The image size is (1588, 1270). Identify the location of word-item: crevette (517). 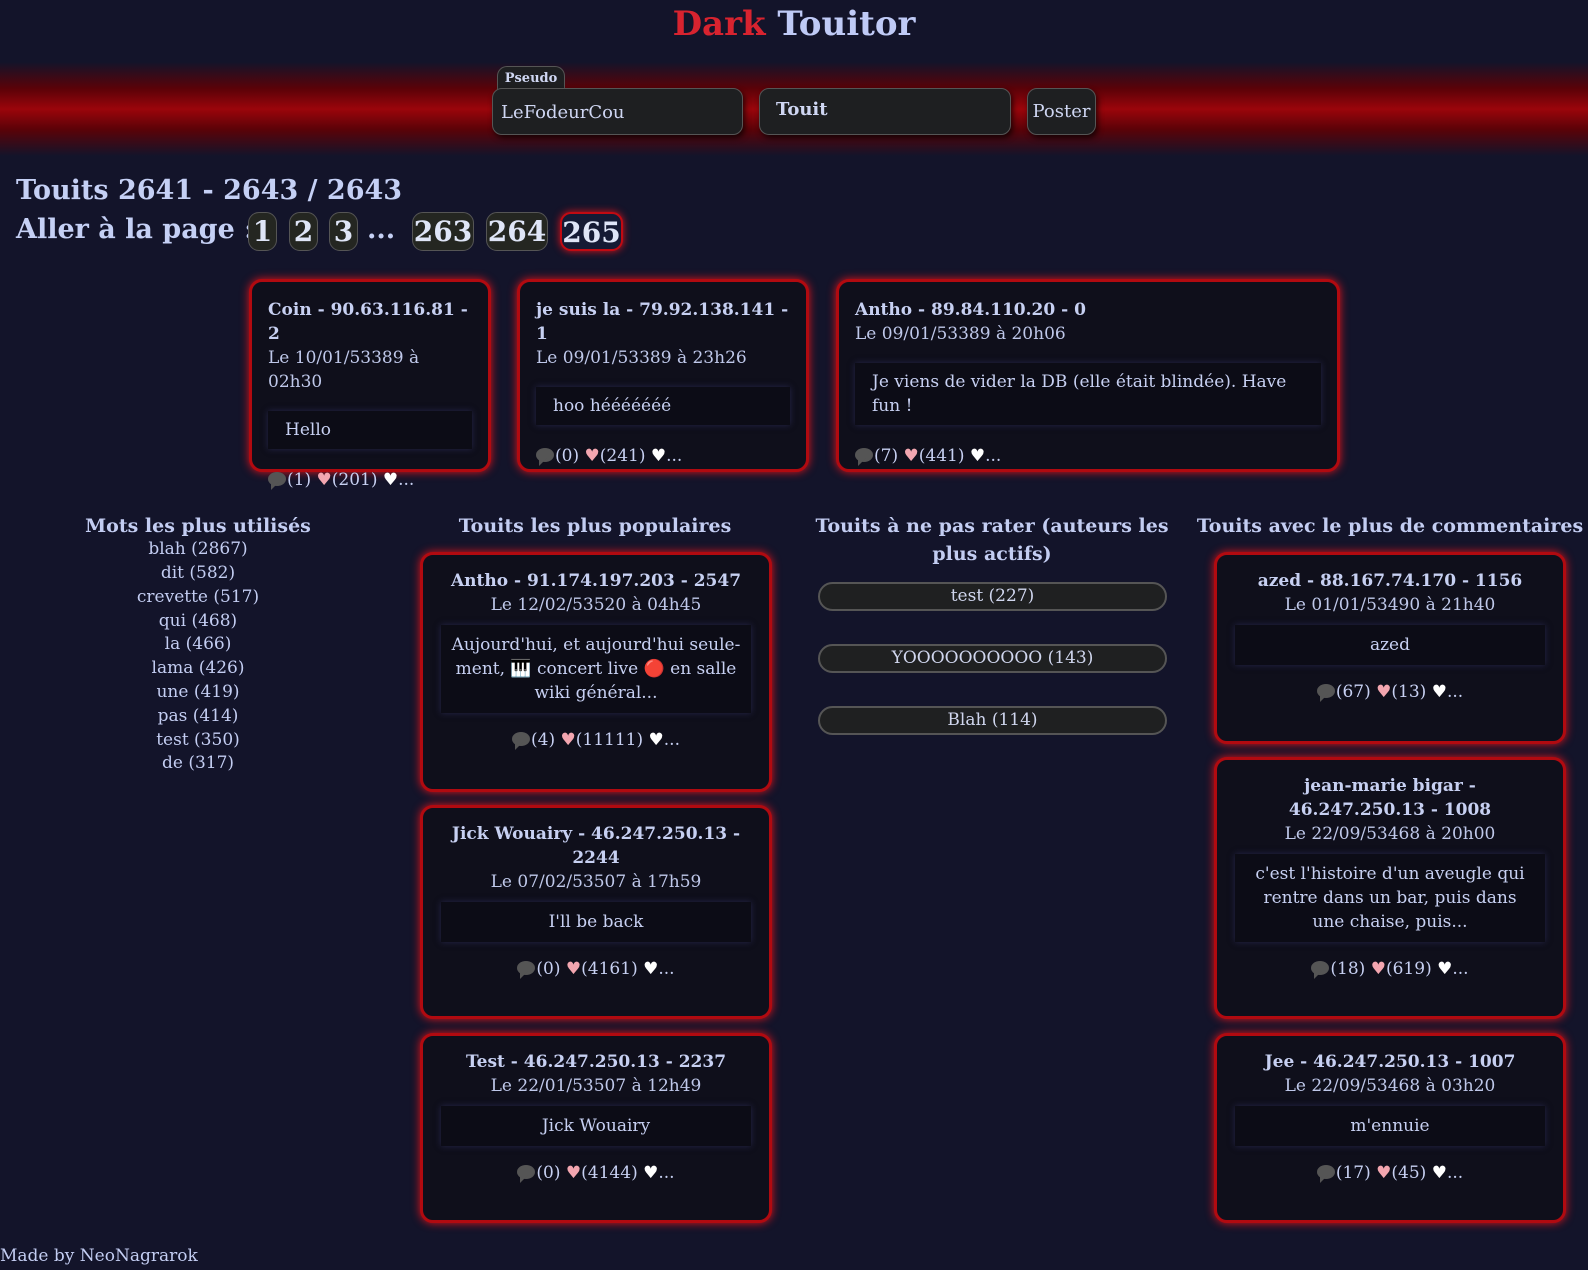
(198, 597).